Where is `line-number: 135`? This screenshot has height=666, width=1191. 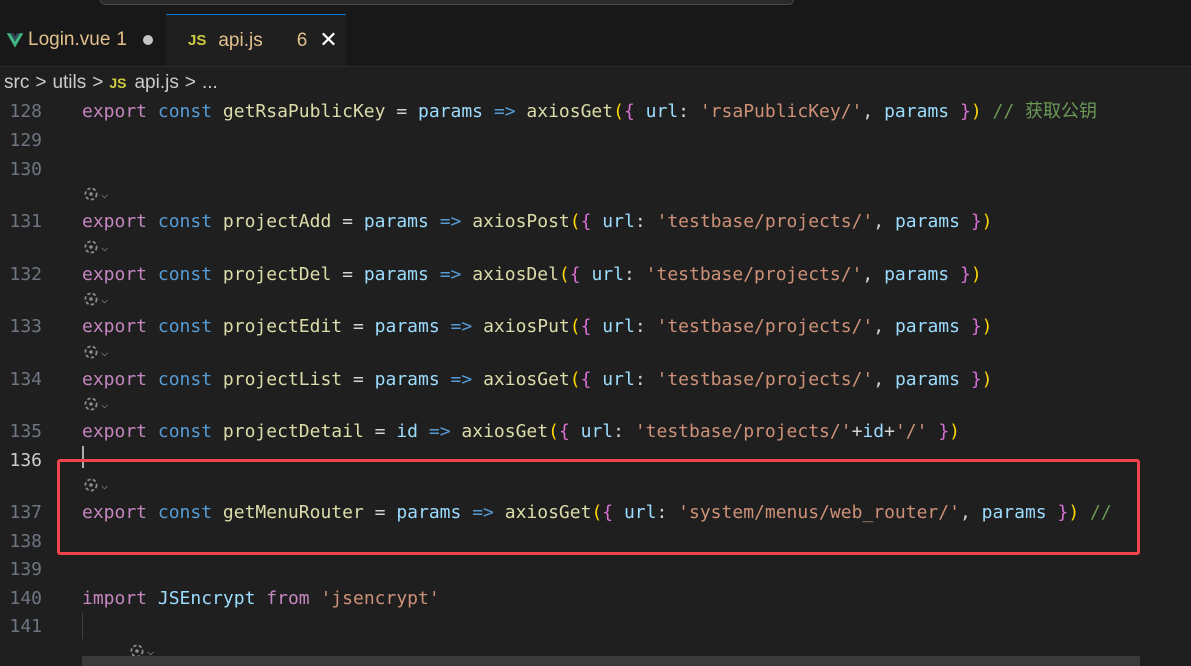
line-number: 135 is located at coordinates (25, 431).